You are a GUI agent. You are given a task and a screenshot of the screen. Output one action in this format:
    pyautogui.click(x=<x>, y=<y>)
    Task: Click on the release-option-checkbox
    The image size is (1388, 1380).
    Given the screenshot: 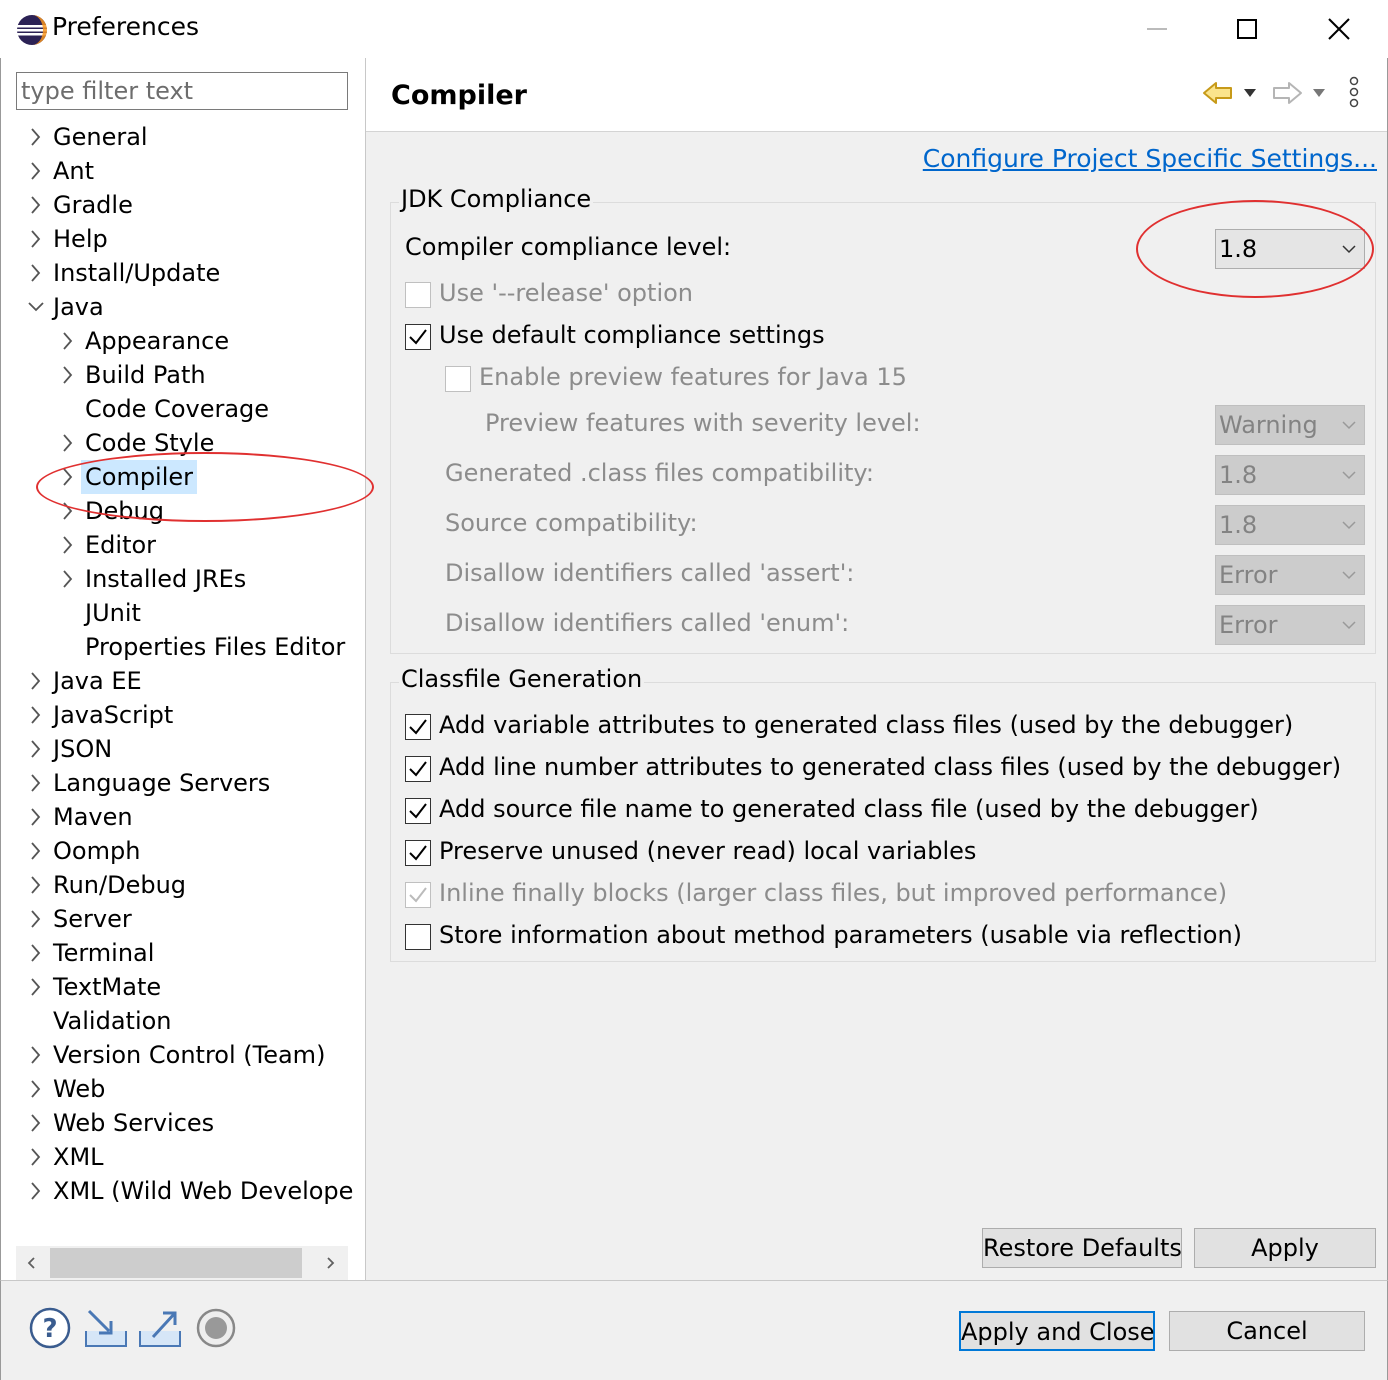 What is the action you would take?
    pyautogui.click(x=418, y=295)
    